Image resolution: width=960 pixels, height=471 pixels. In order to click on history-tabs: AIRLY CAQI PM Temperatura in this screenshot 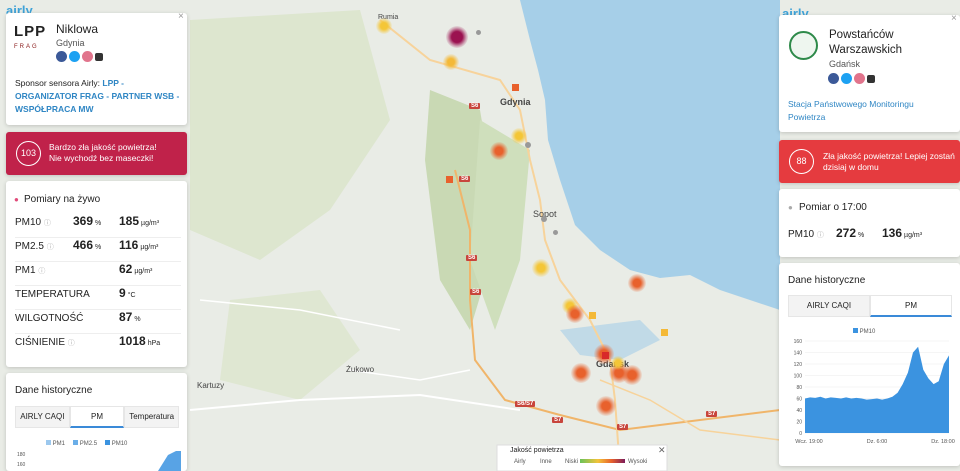, I will do `click(97, 417)`.